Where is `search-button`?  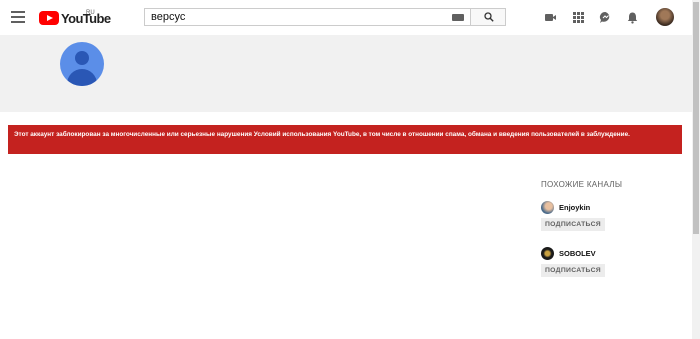
search-button is located at coordinates (488, 17).